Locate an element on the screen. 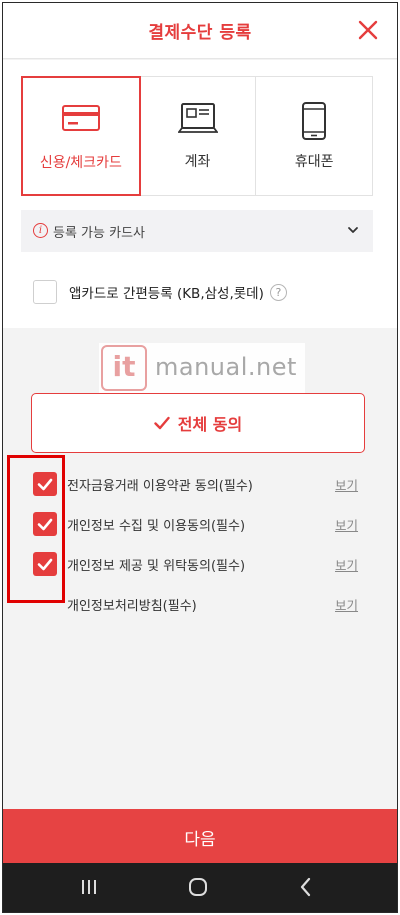 This screenshot has height=915, width=400. app-card-label: 앱카드로 간편등록 (KB,삼성,롯데) is located at coordinates (166, 294).